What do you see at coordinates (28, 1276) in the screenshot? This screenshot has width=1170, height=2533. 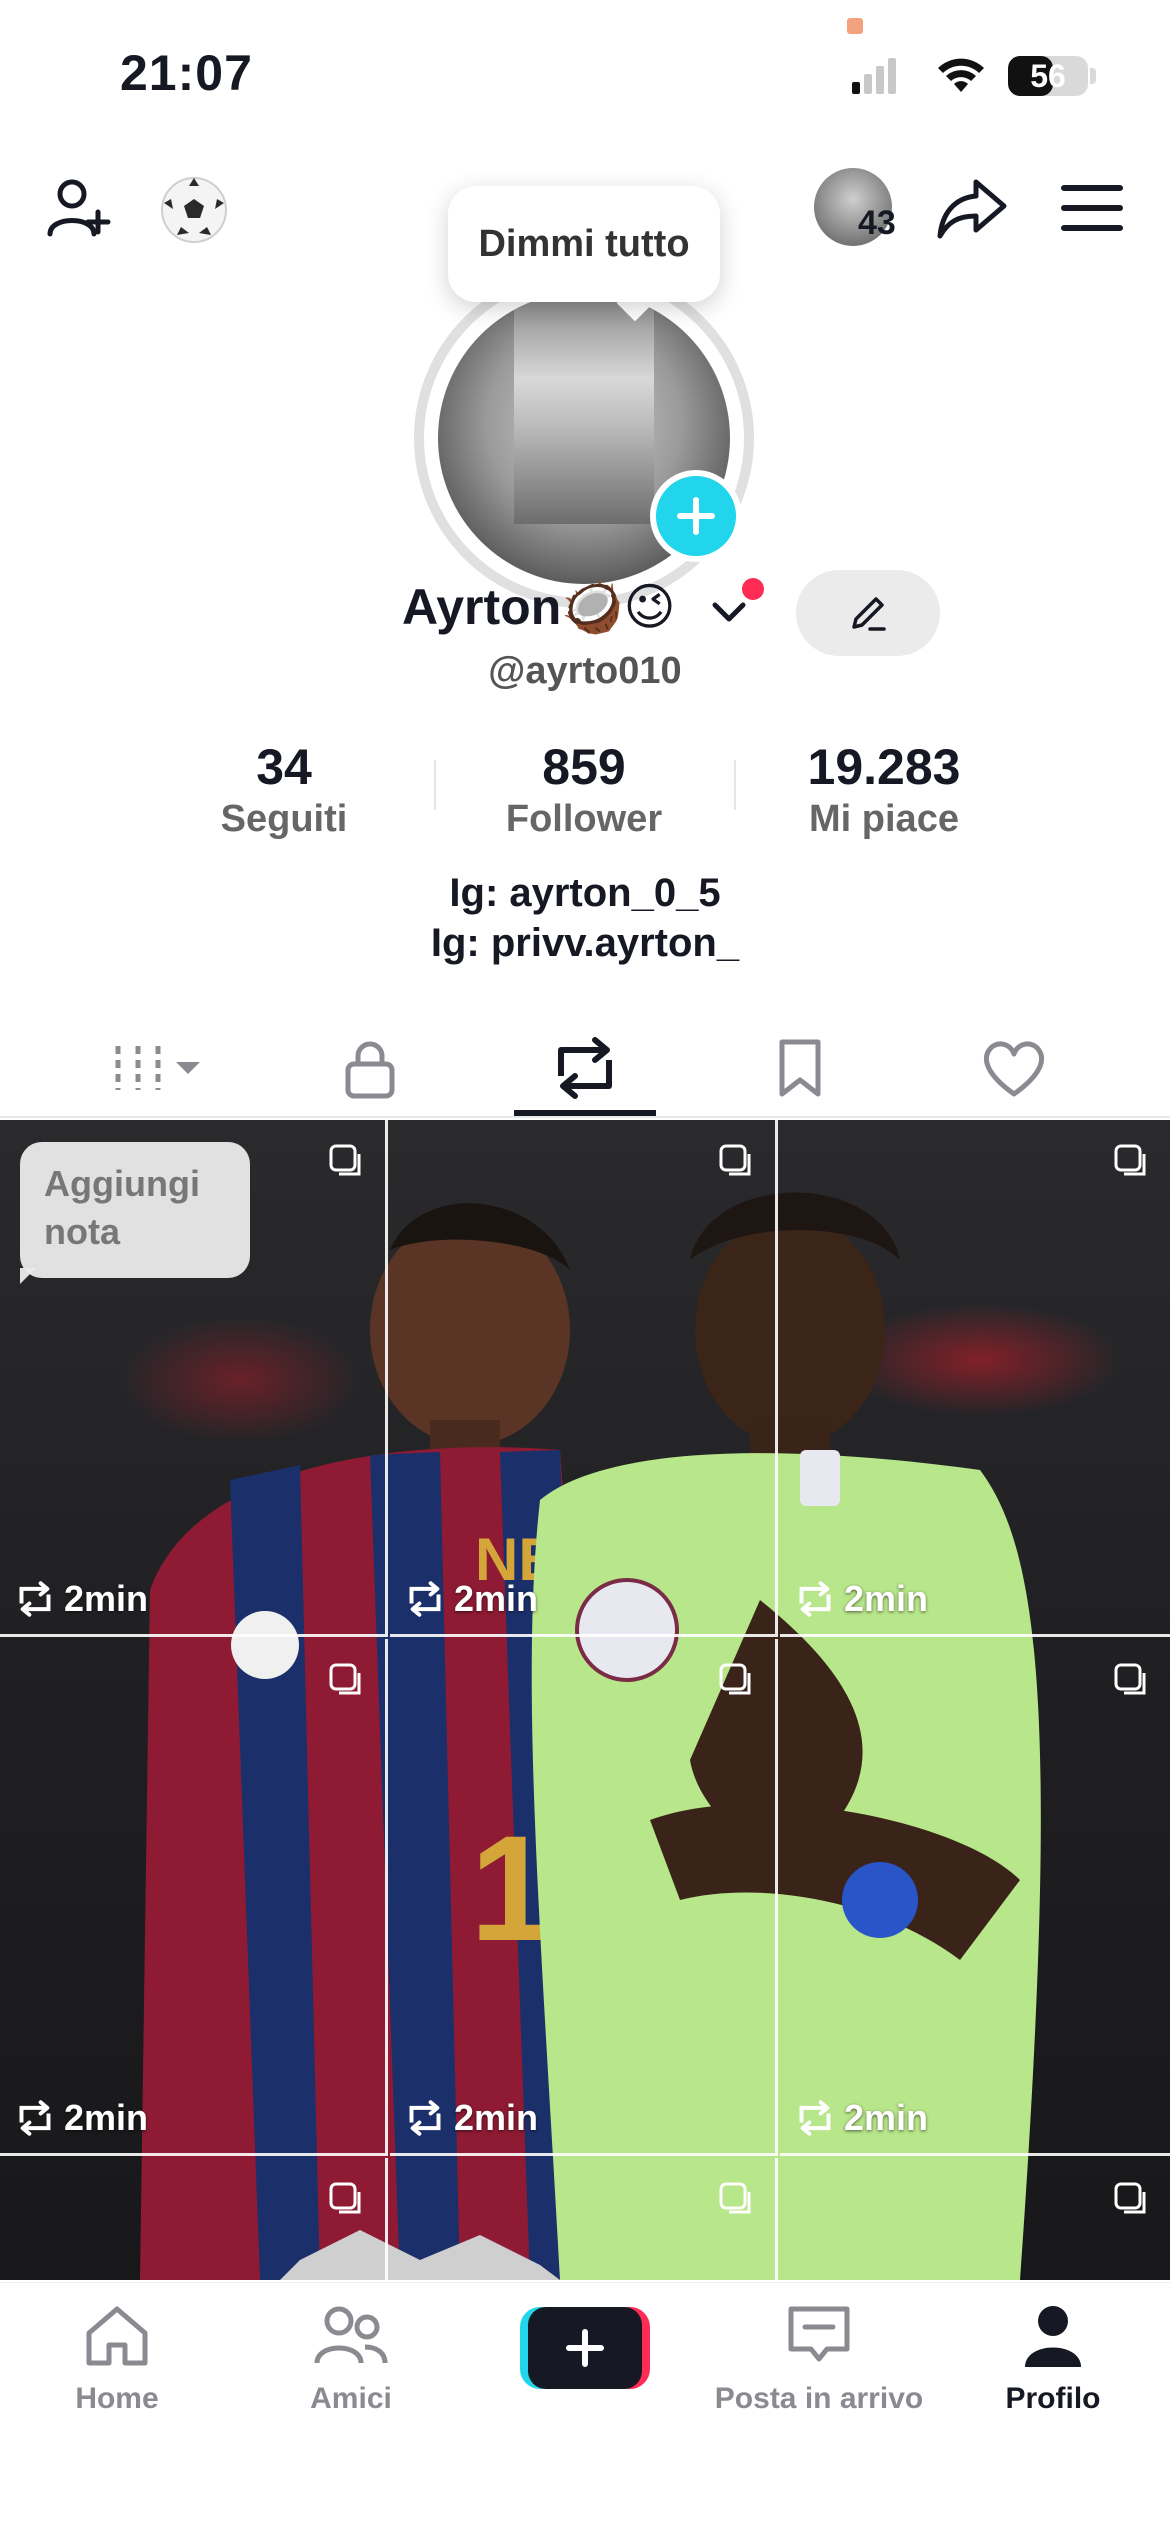 I see `note-tail` at bounding box center [28, 1276].